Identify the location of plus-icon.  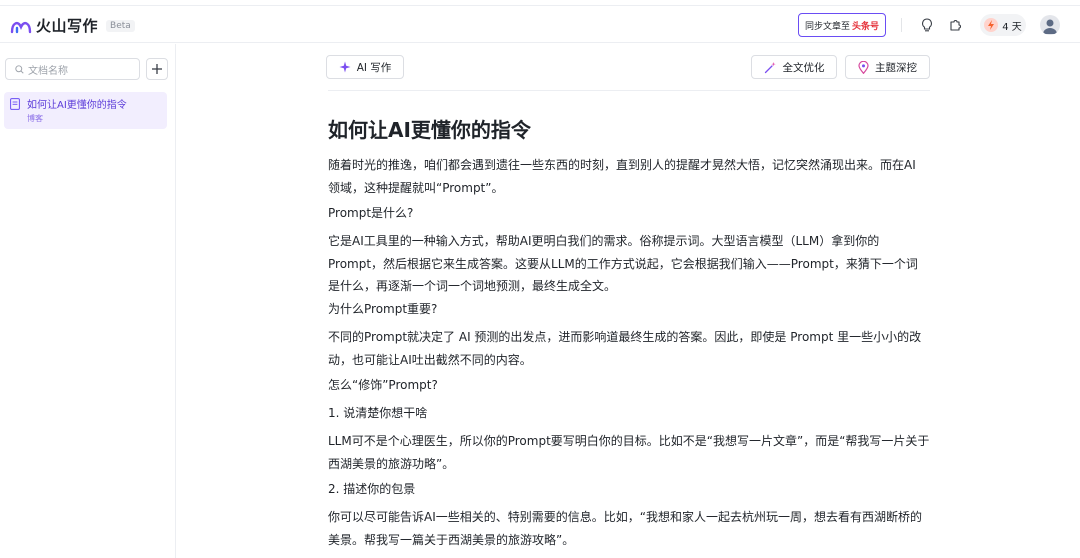
(157, 69).